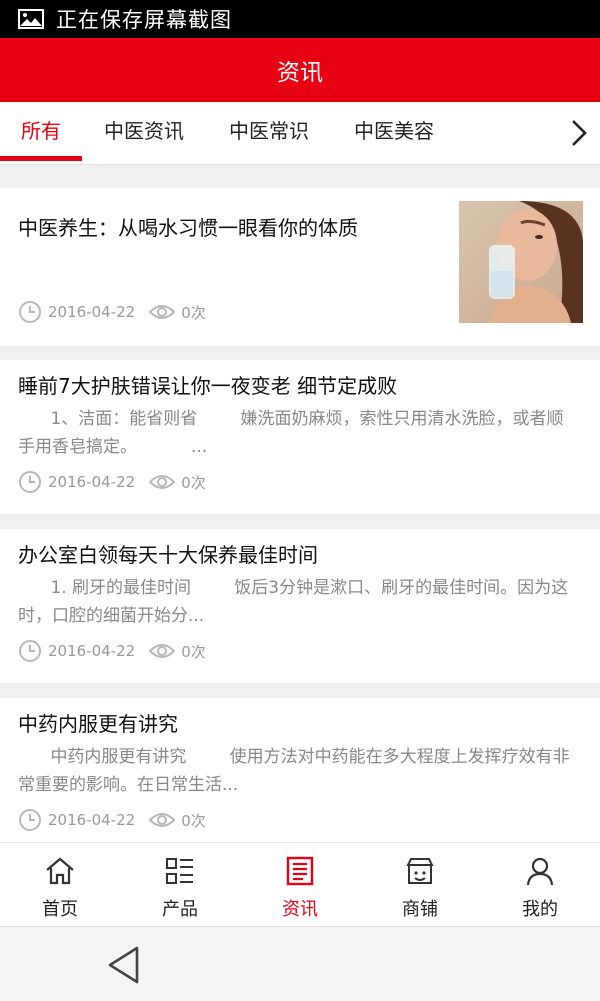 The width and height of the screenshot is (600, 1001). I want to click on article-title: 中药内服更有讲究, so click(98, 722).